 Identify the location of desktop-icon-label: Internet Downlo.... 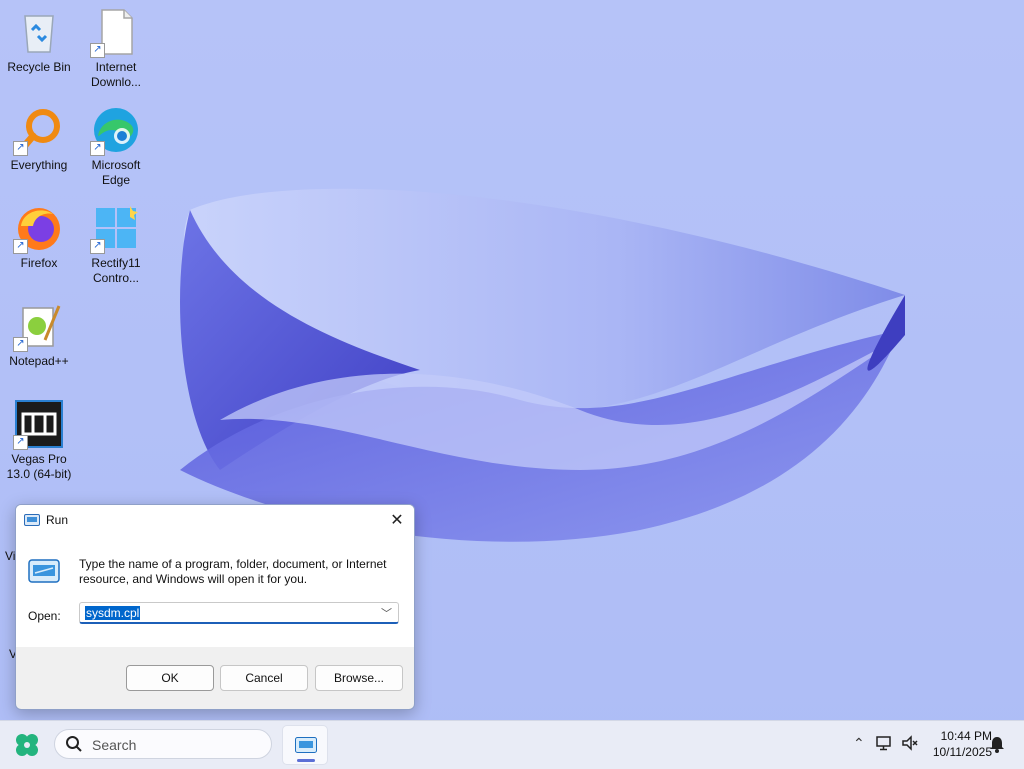
(116, 74).